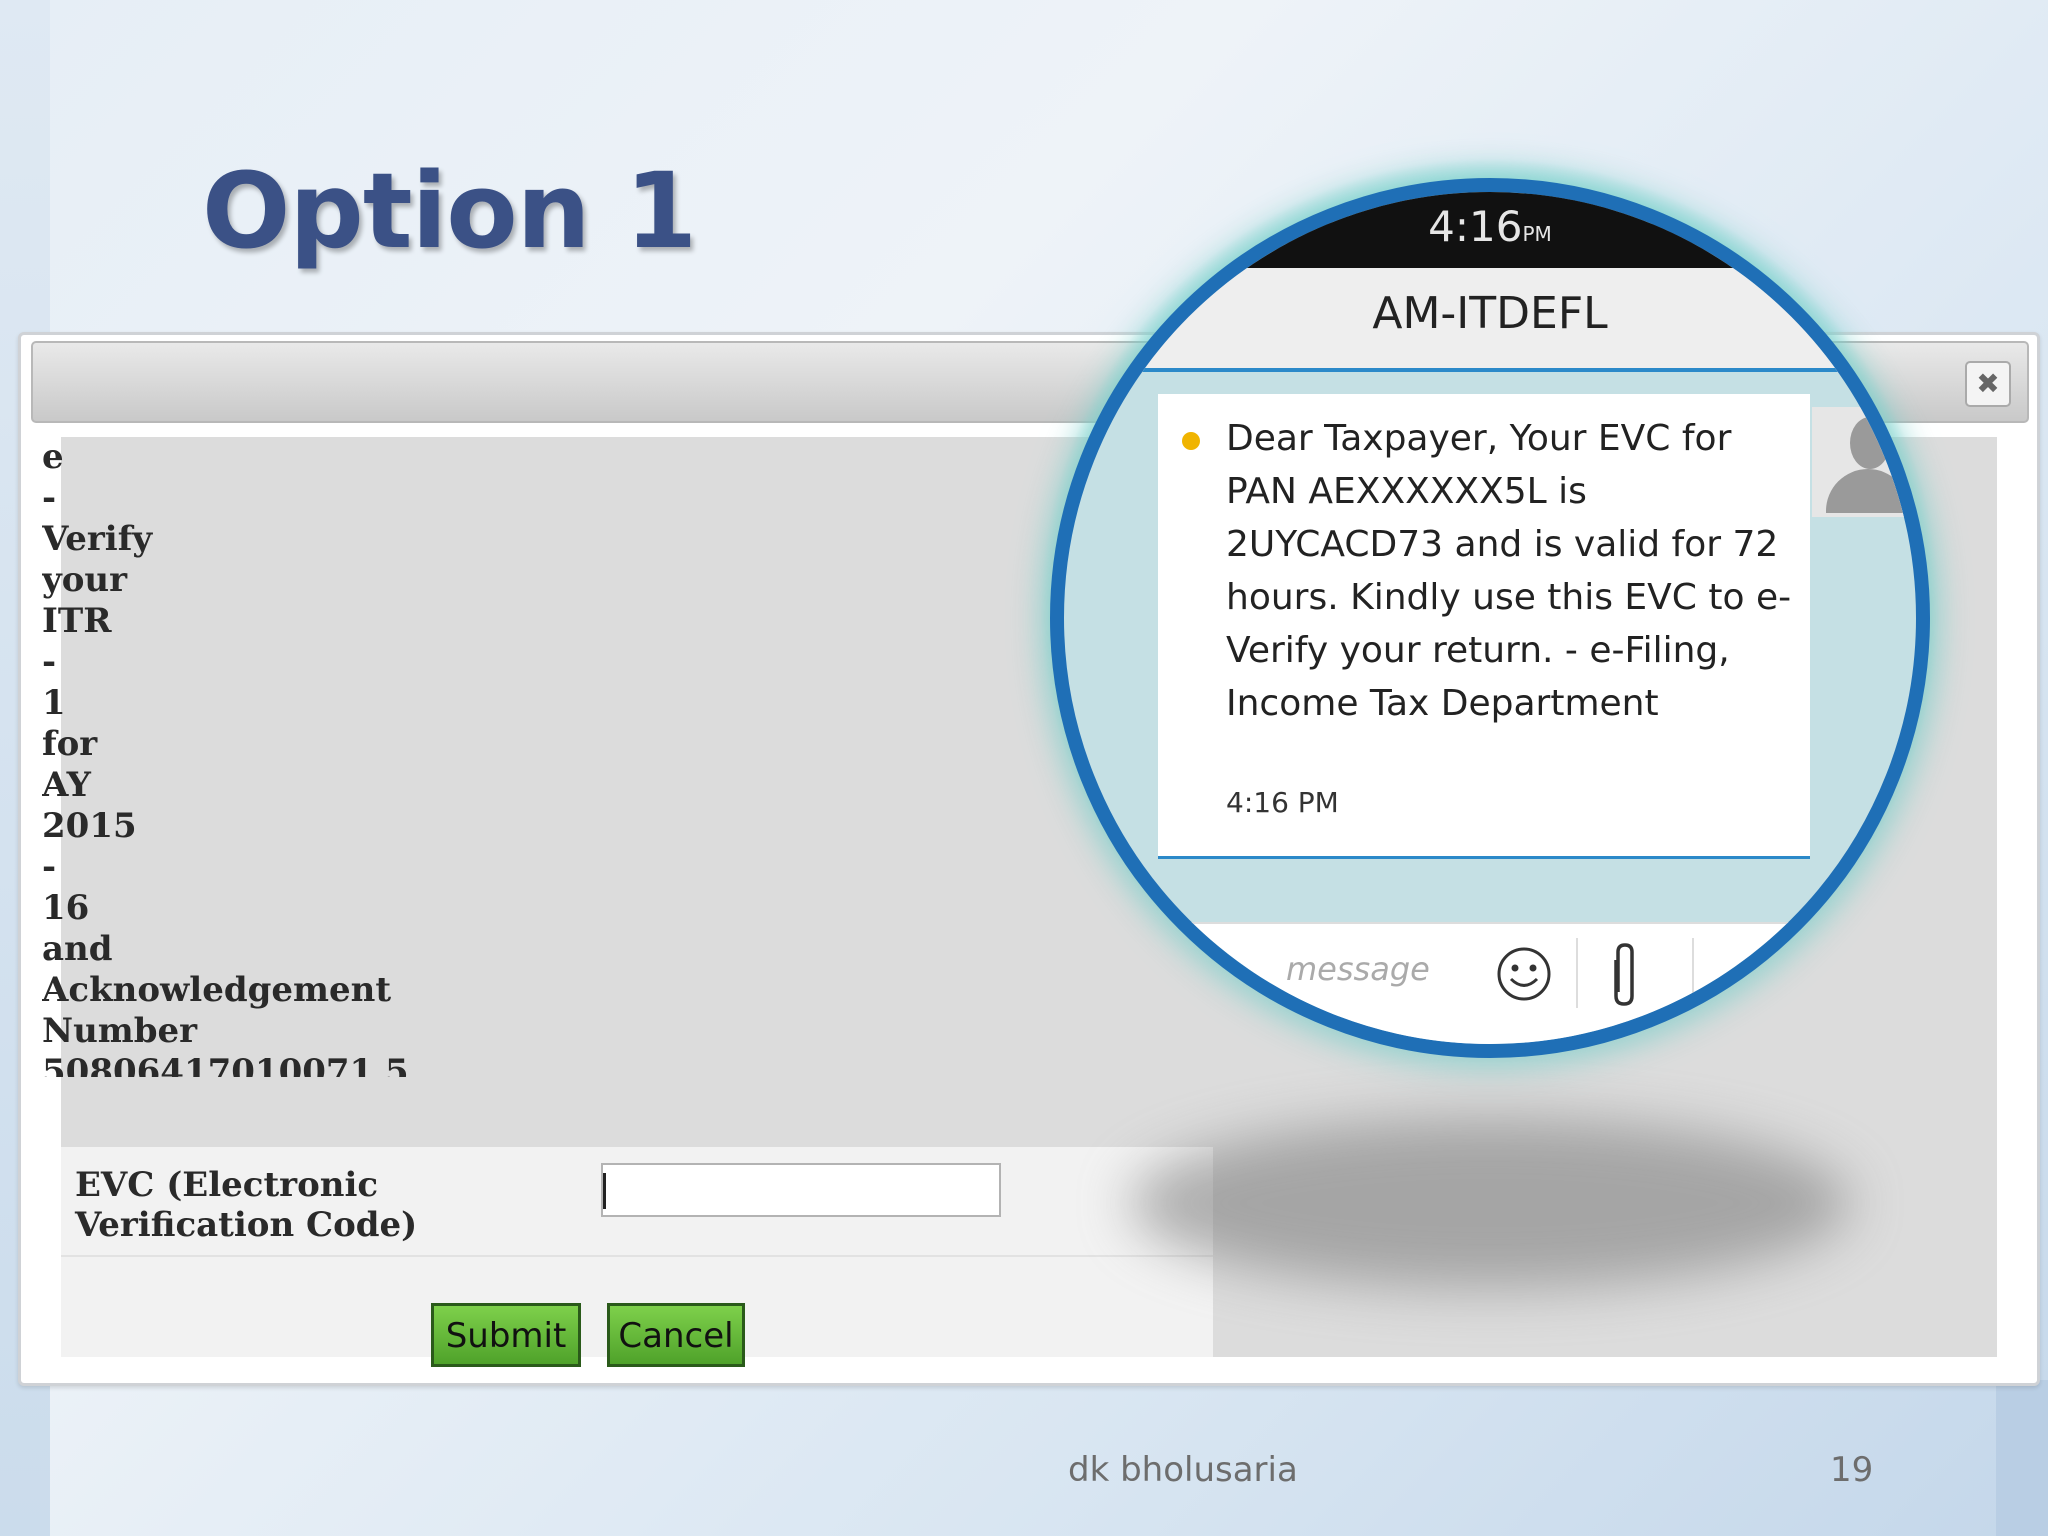 The height and width of the screenshot is (1536, 2048). I want to click on avatar-icon, so click(1864, 462).